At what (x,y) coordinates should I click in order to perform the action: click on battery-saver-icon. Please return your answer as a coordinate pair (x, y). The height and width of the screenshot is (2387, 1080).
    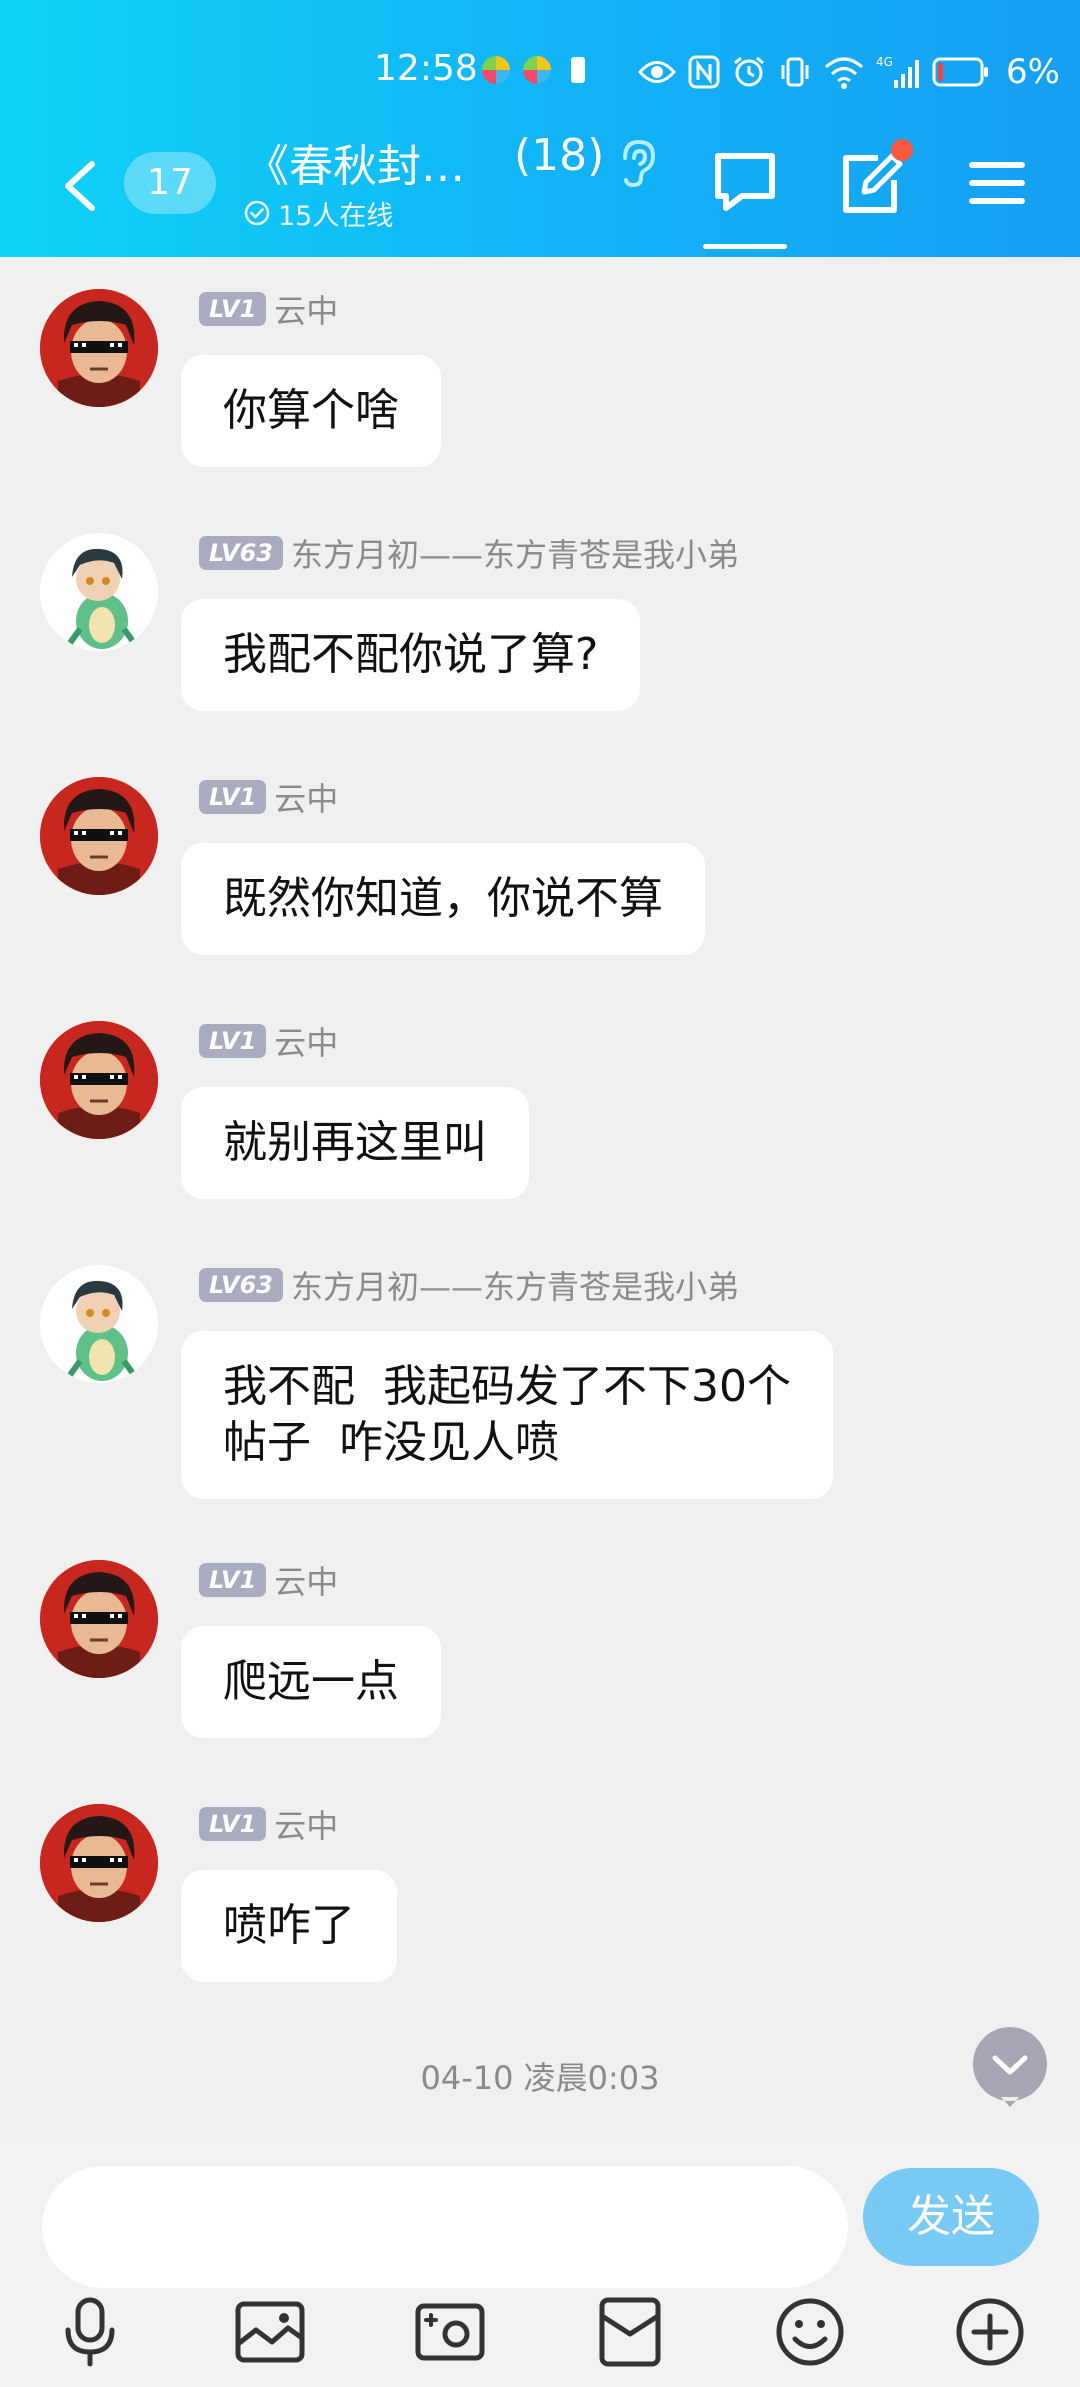
    Looking at the image, I should click on (578, 70).